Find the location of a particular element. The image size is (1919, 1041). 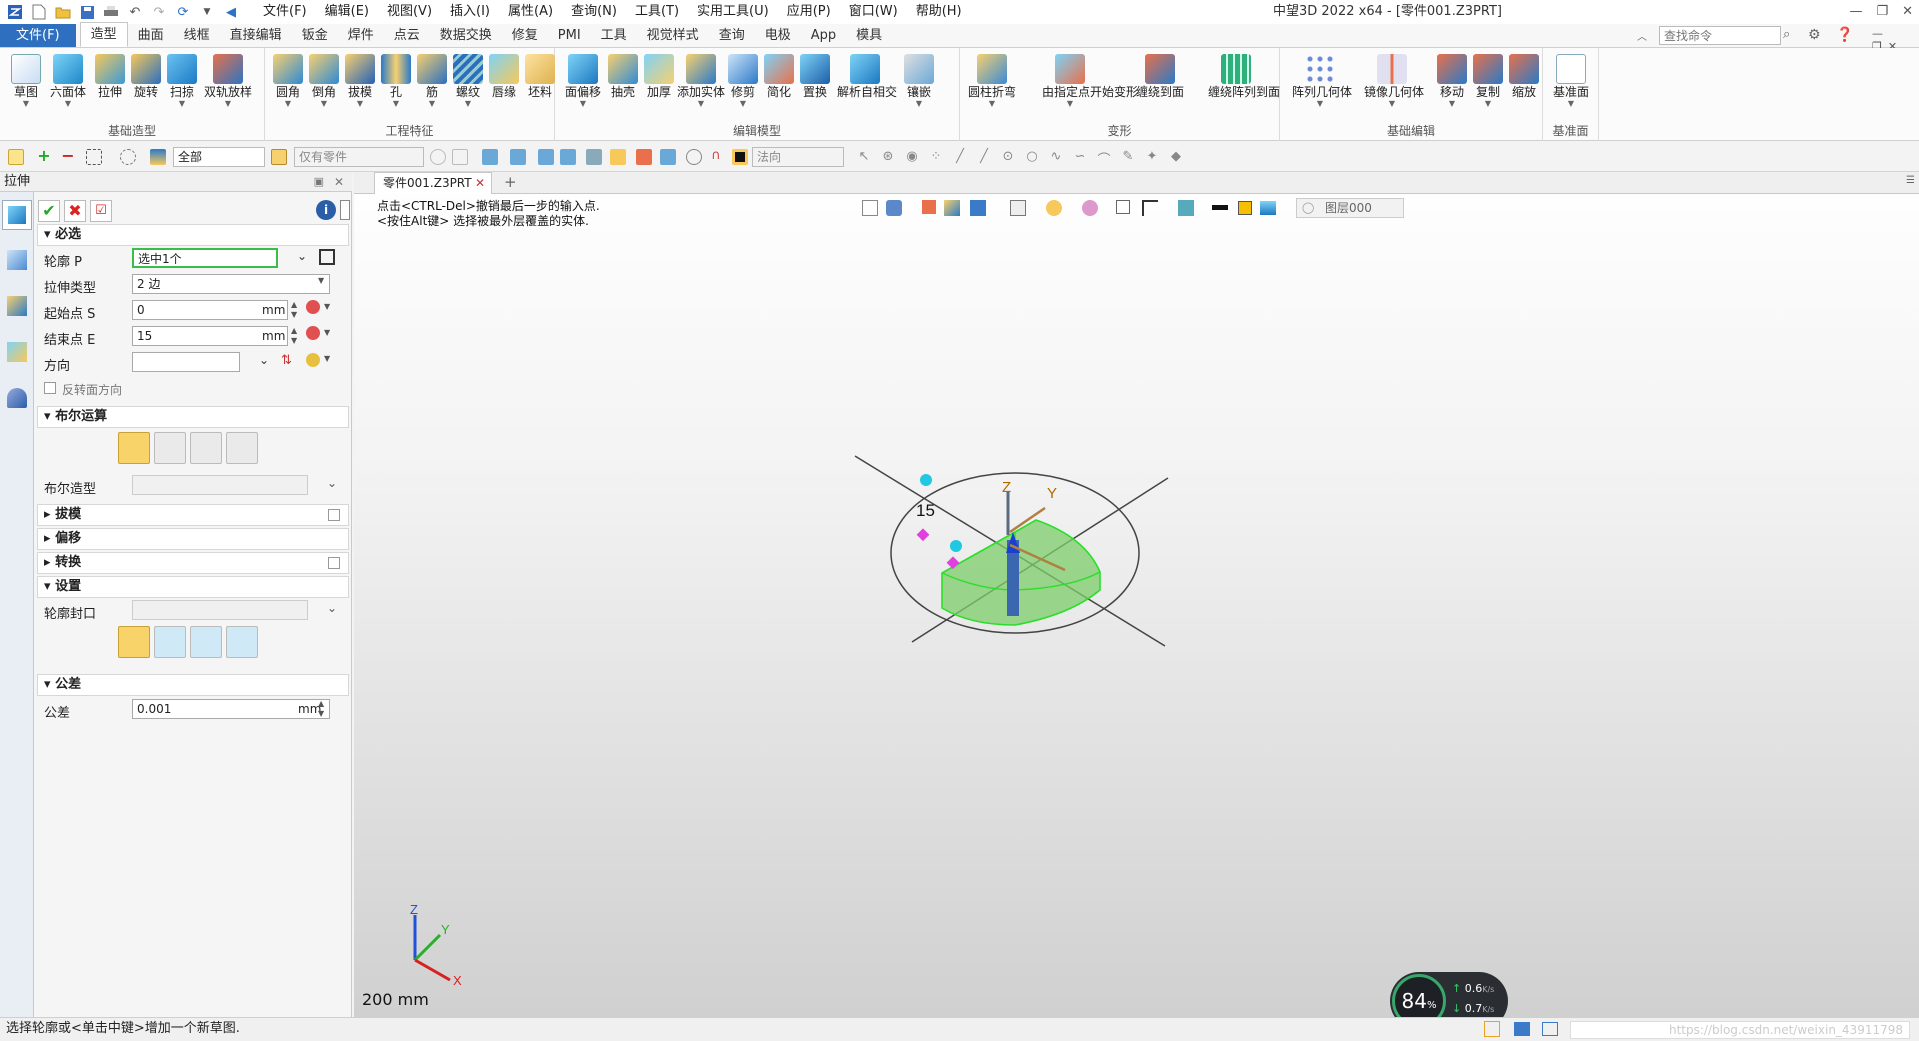

menu-view: 视图(V) is located at coordinates (409, 12).